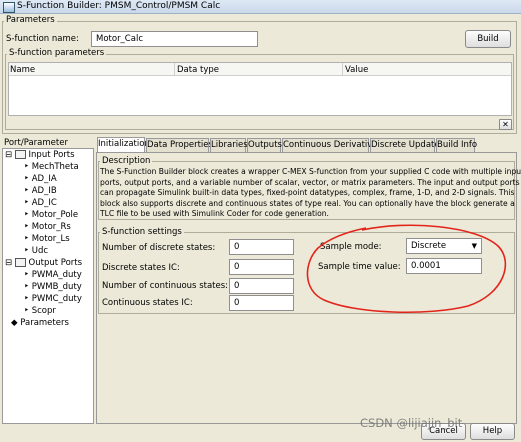 The width and height of the screenshot is (521, 442). What do you see at coordinates (505, 124) in the screenshot?
I see `close-parameters-button: ✕` at bounding box center [505, 124].